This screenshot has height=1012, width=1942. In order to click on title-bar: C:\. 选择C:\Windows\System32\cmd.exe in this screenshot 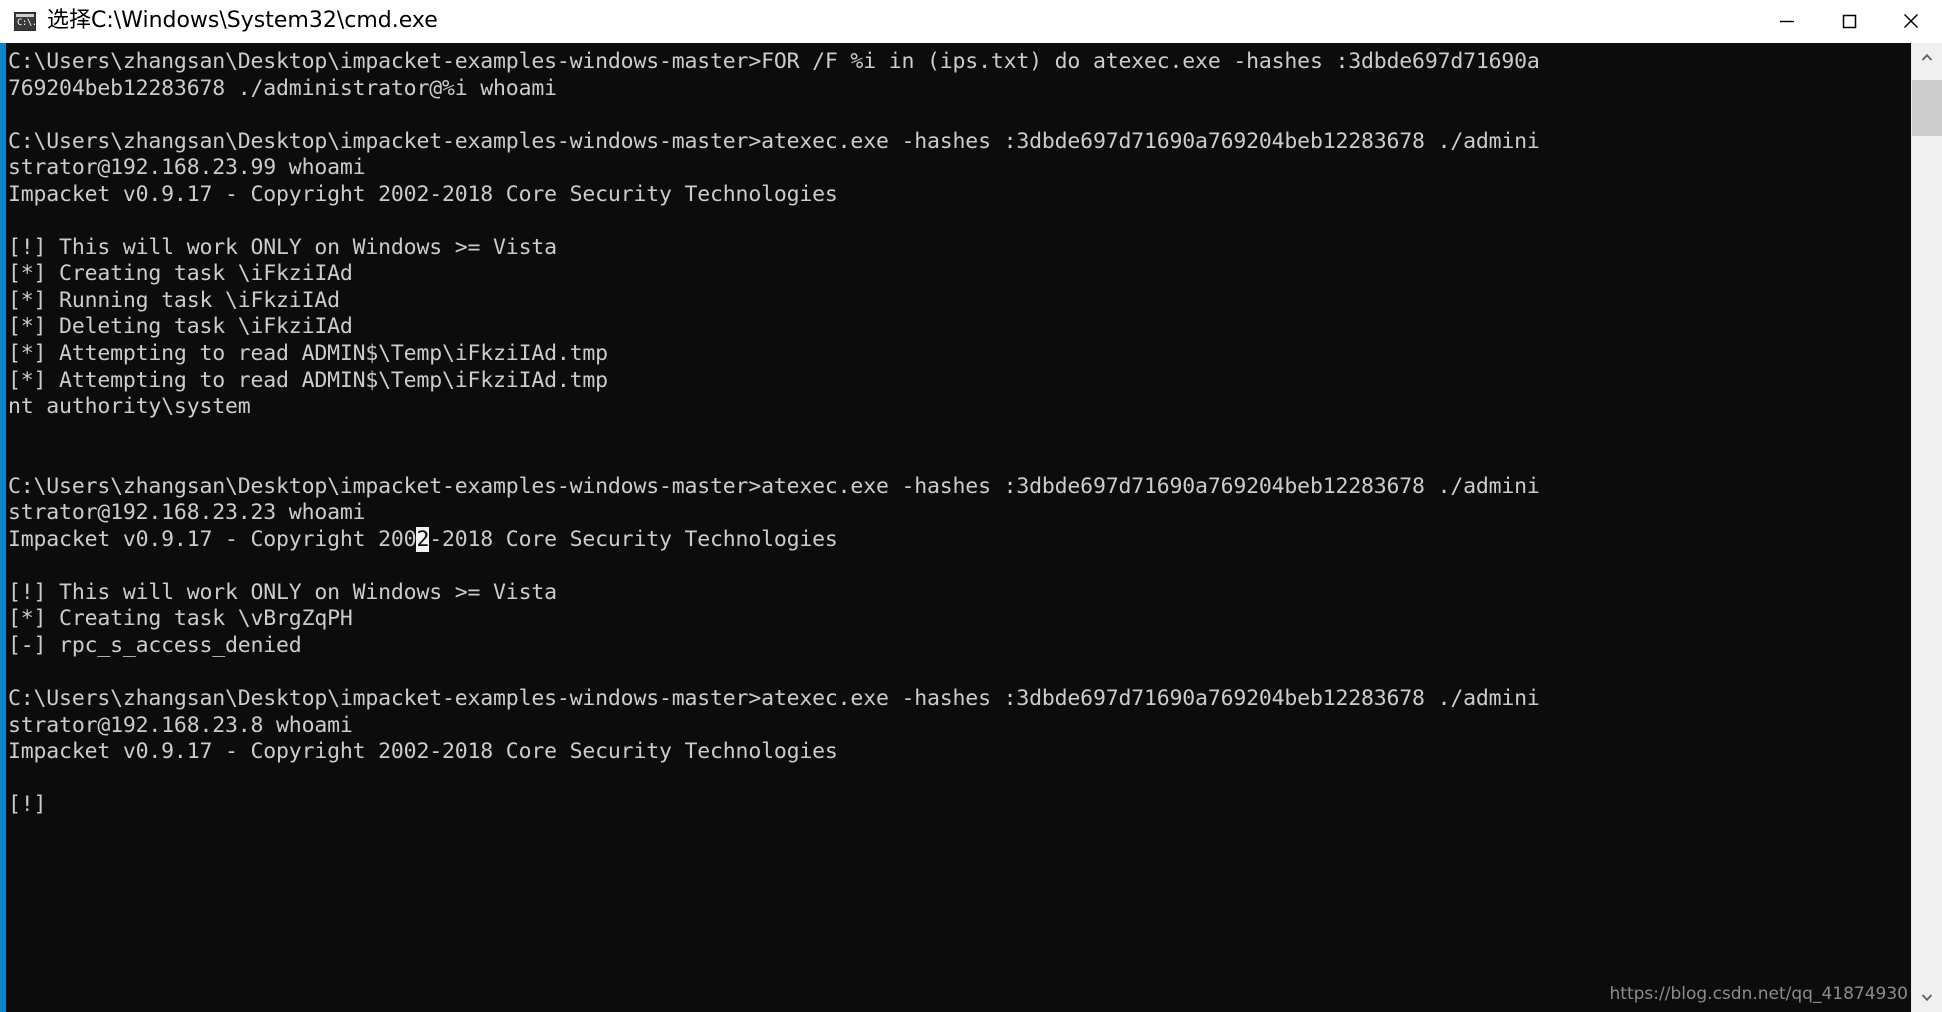, I will do `click(971, 21)`.